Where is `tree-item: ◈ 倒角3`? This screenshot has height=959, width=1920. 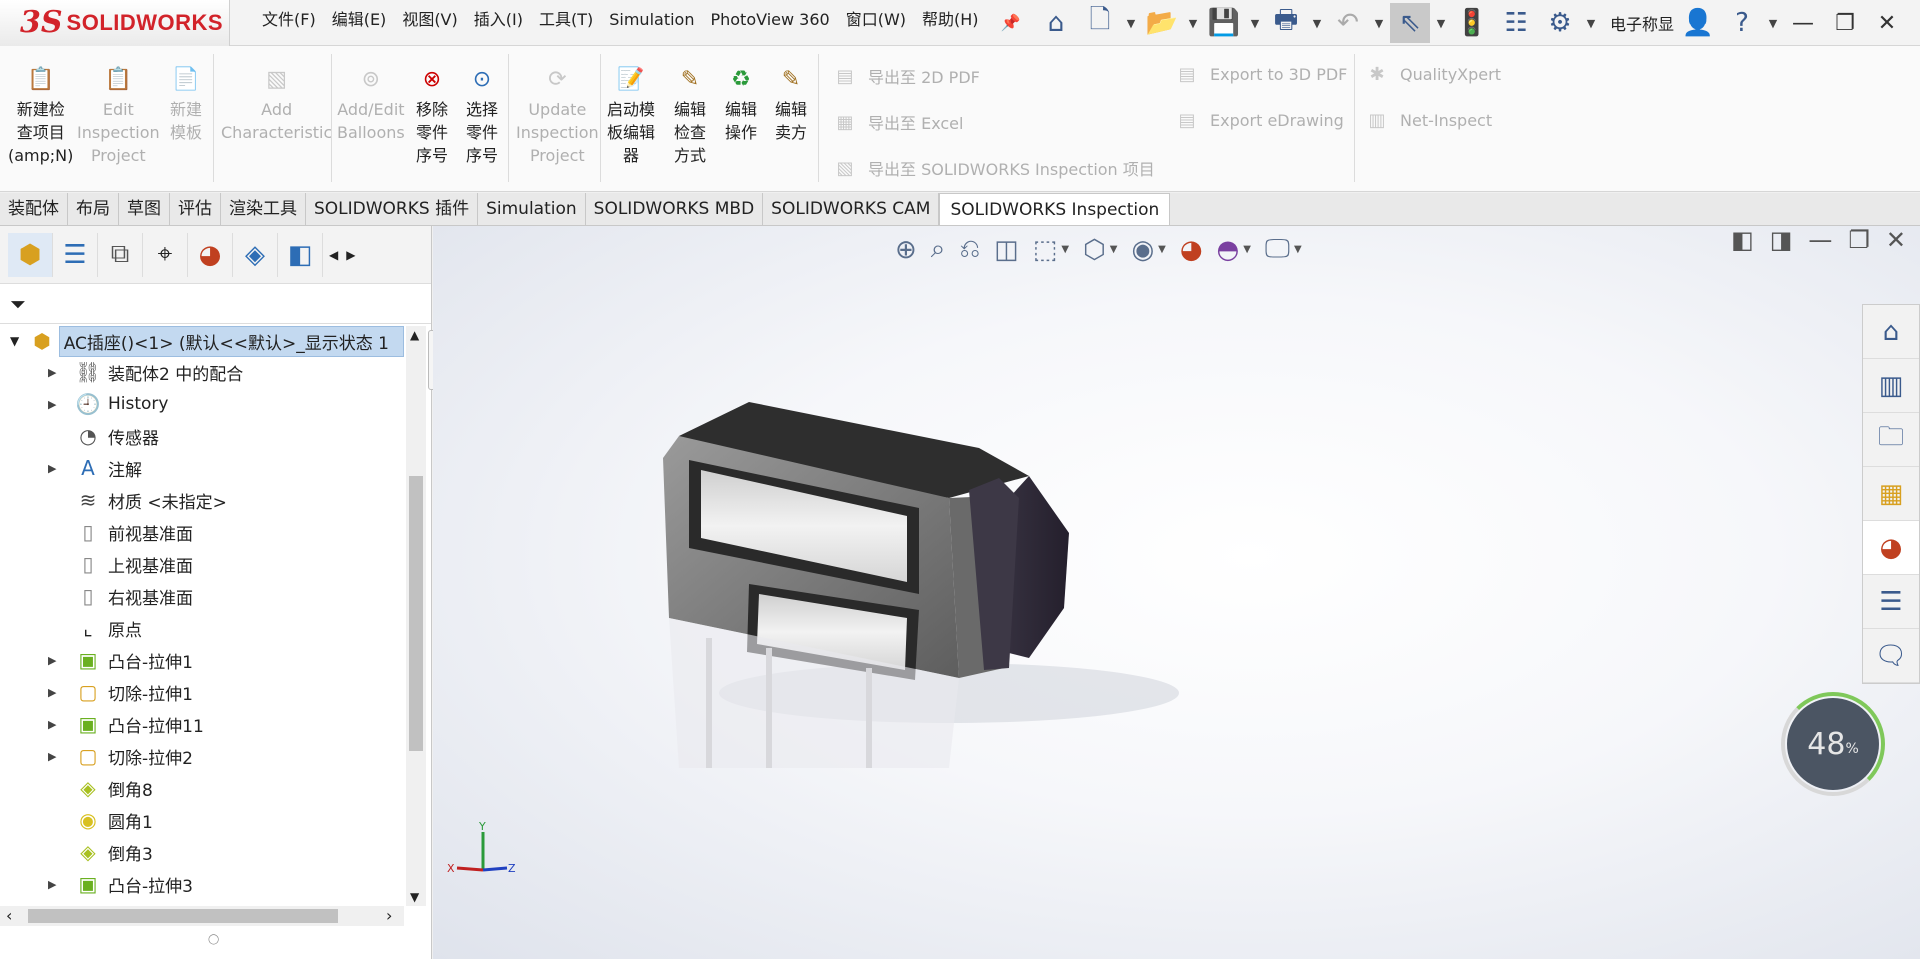
tree-item: ◈ 倒角3 is located at coordinates (202, 852).